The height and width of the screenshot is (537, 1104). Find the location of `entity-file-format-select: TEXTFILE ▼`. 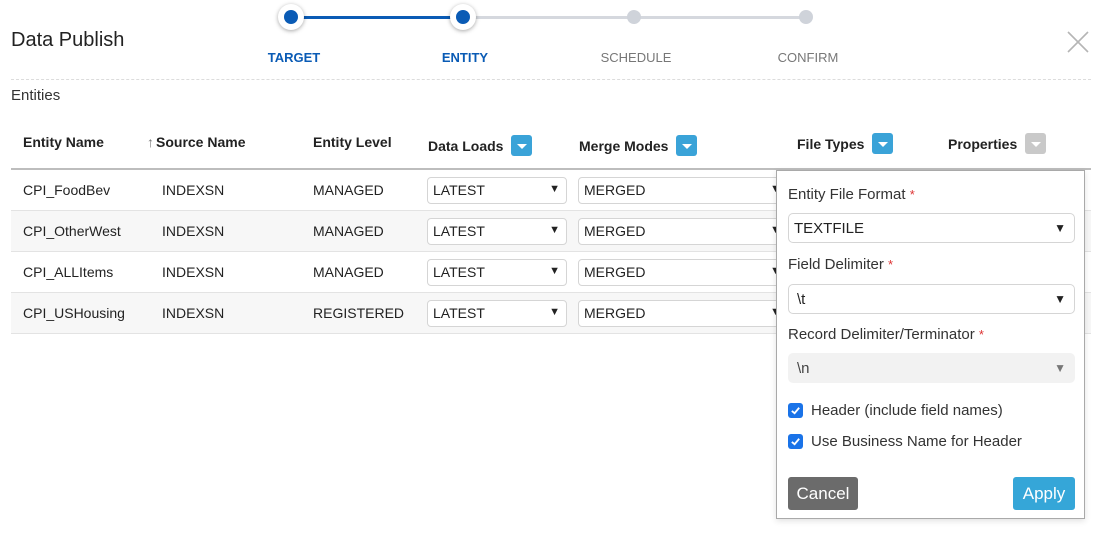

entity-file-format-select: TEXTFILE ▼ is located at coordinates (931, 228).